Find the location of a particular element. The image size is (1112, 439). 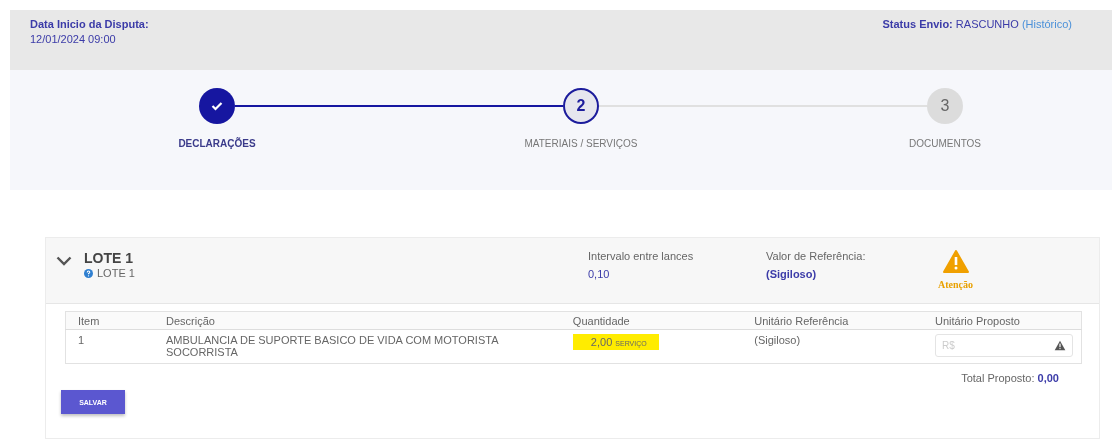

step-circle: 3 is located at coordinates (945, 106).